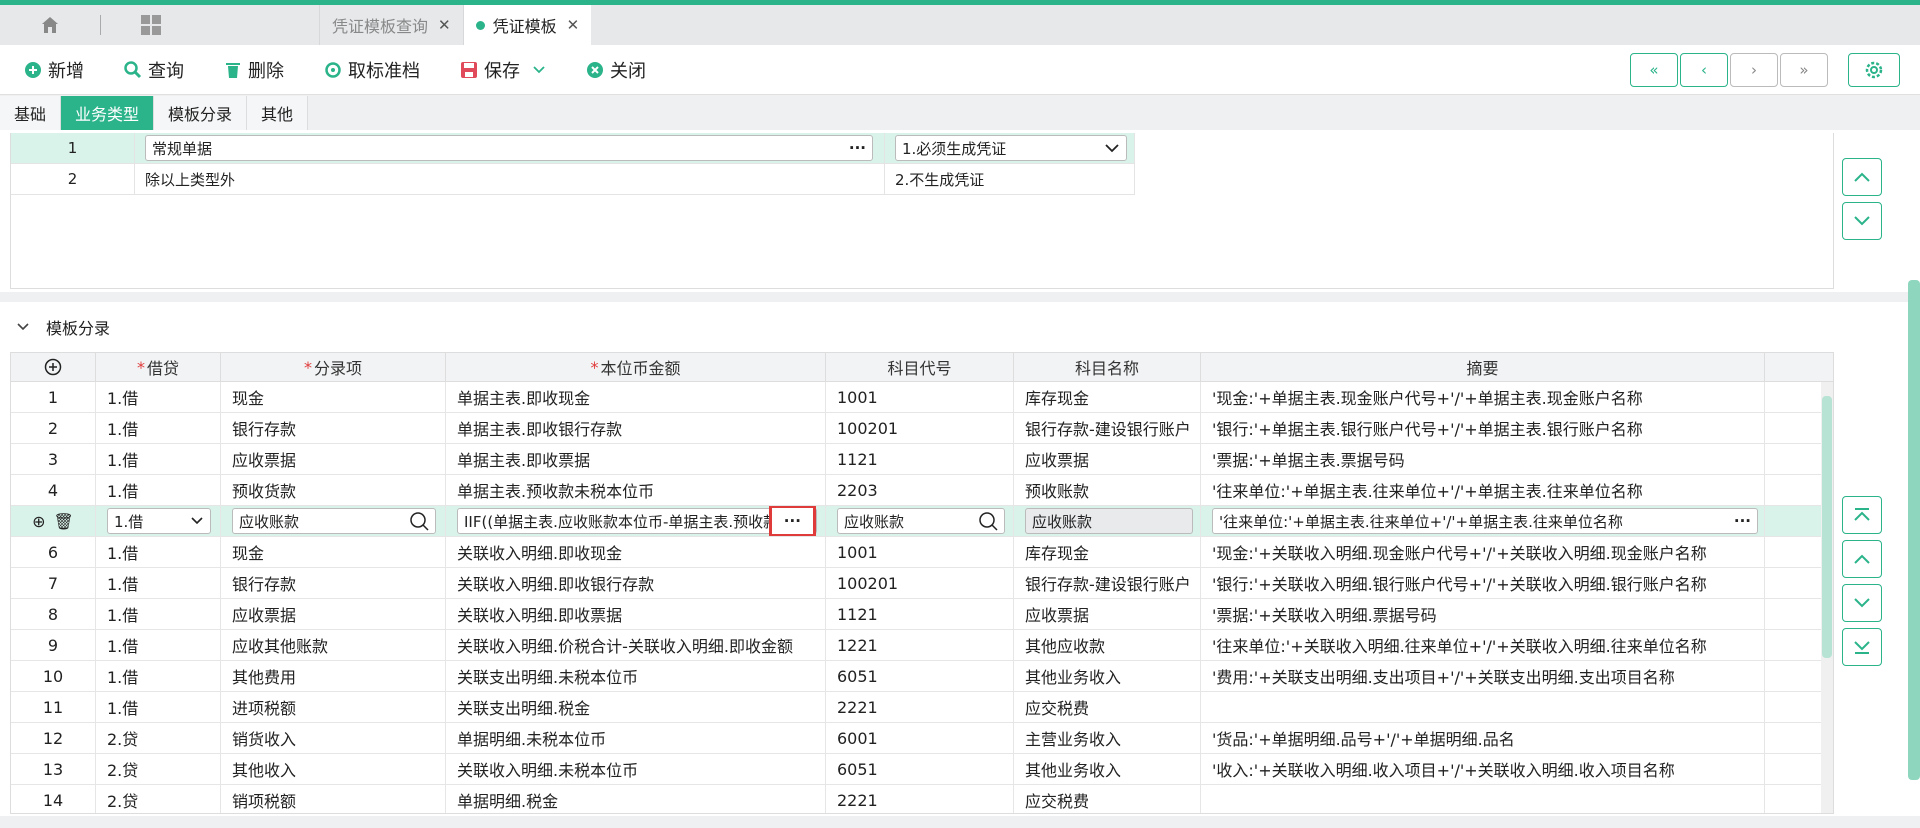 The height and width of the screenshot is (828, 1920). Describe the element at coordinates (1483, 459) in the screenshot. I see `summary-cell: '票据:'+单据主表.票据号码` at that location.